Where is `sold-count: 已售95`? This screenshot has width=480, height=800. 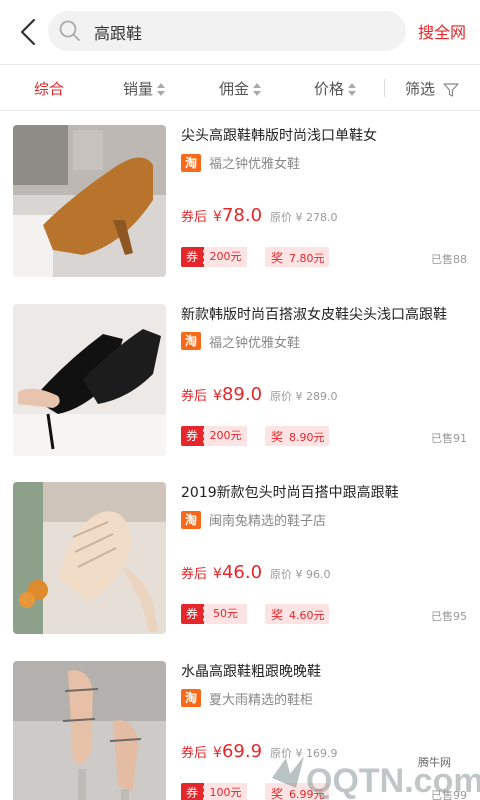 sold-count: 已售95 is located at coordinates (449, 616).